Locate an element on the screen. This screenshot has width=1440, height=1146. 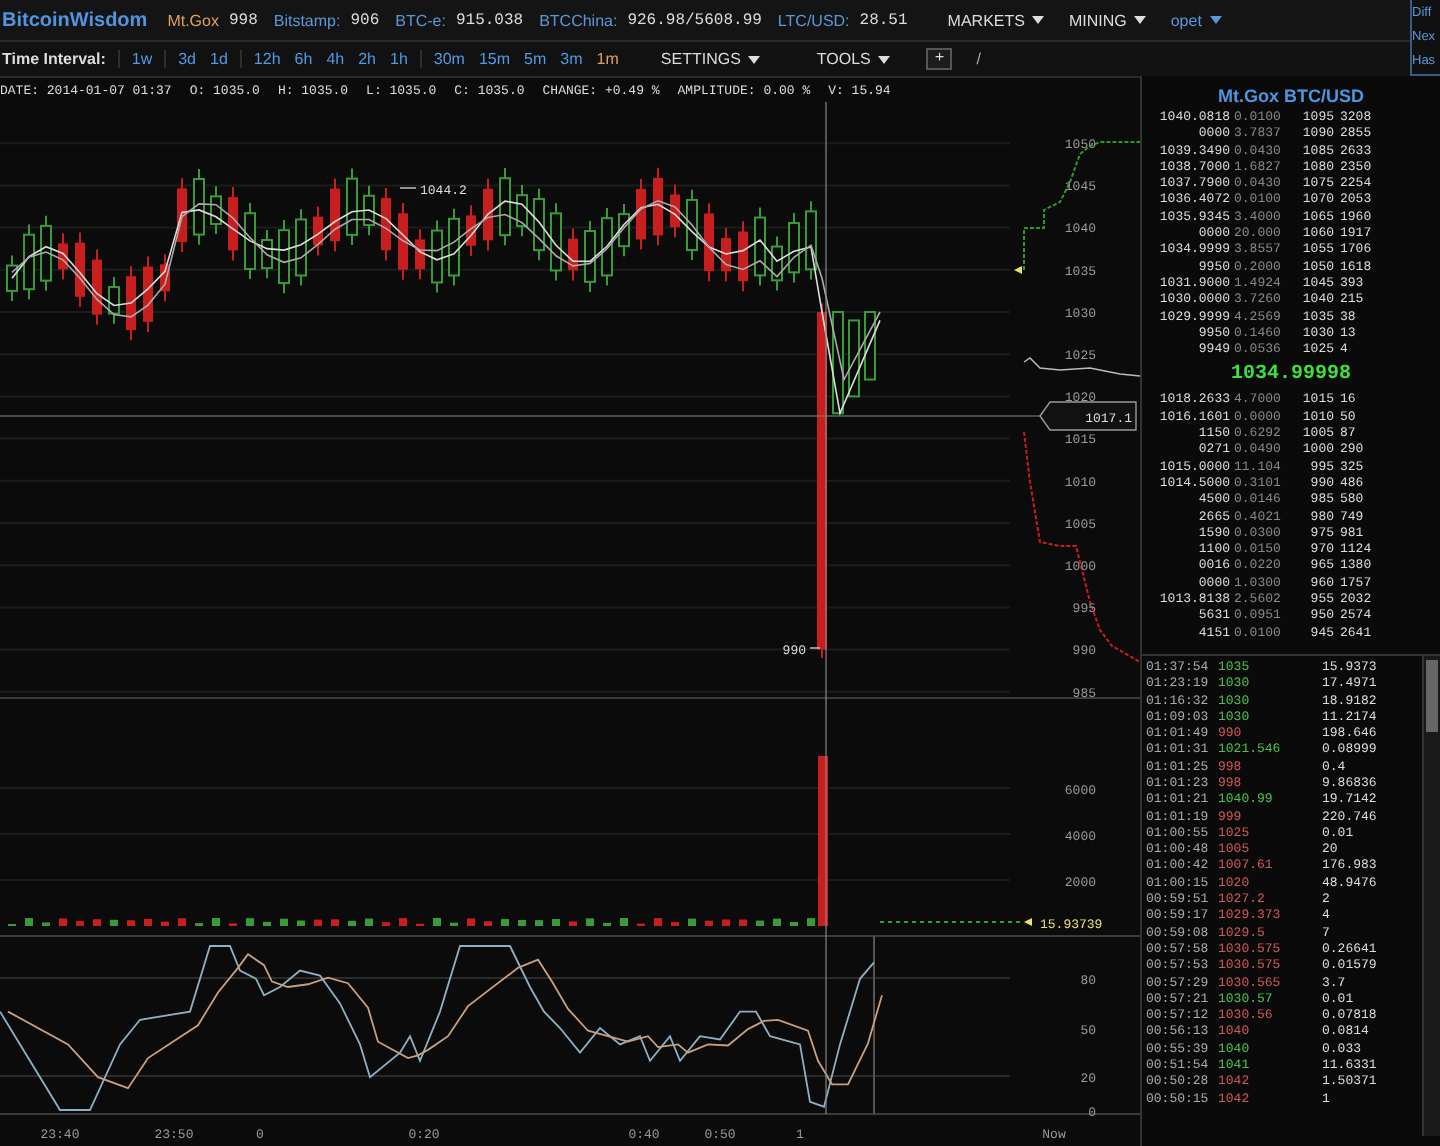
interval-tab: 15m is located at coordinates (494, 59).